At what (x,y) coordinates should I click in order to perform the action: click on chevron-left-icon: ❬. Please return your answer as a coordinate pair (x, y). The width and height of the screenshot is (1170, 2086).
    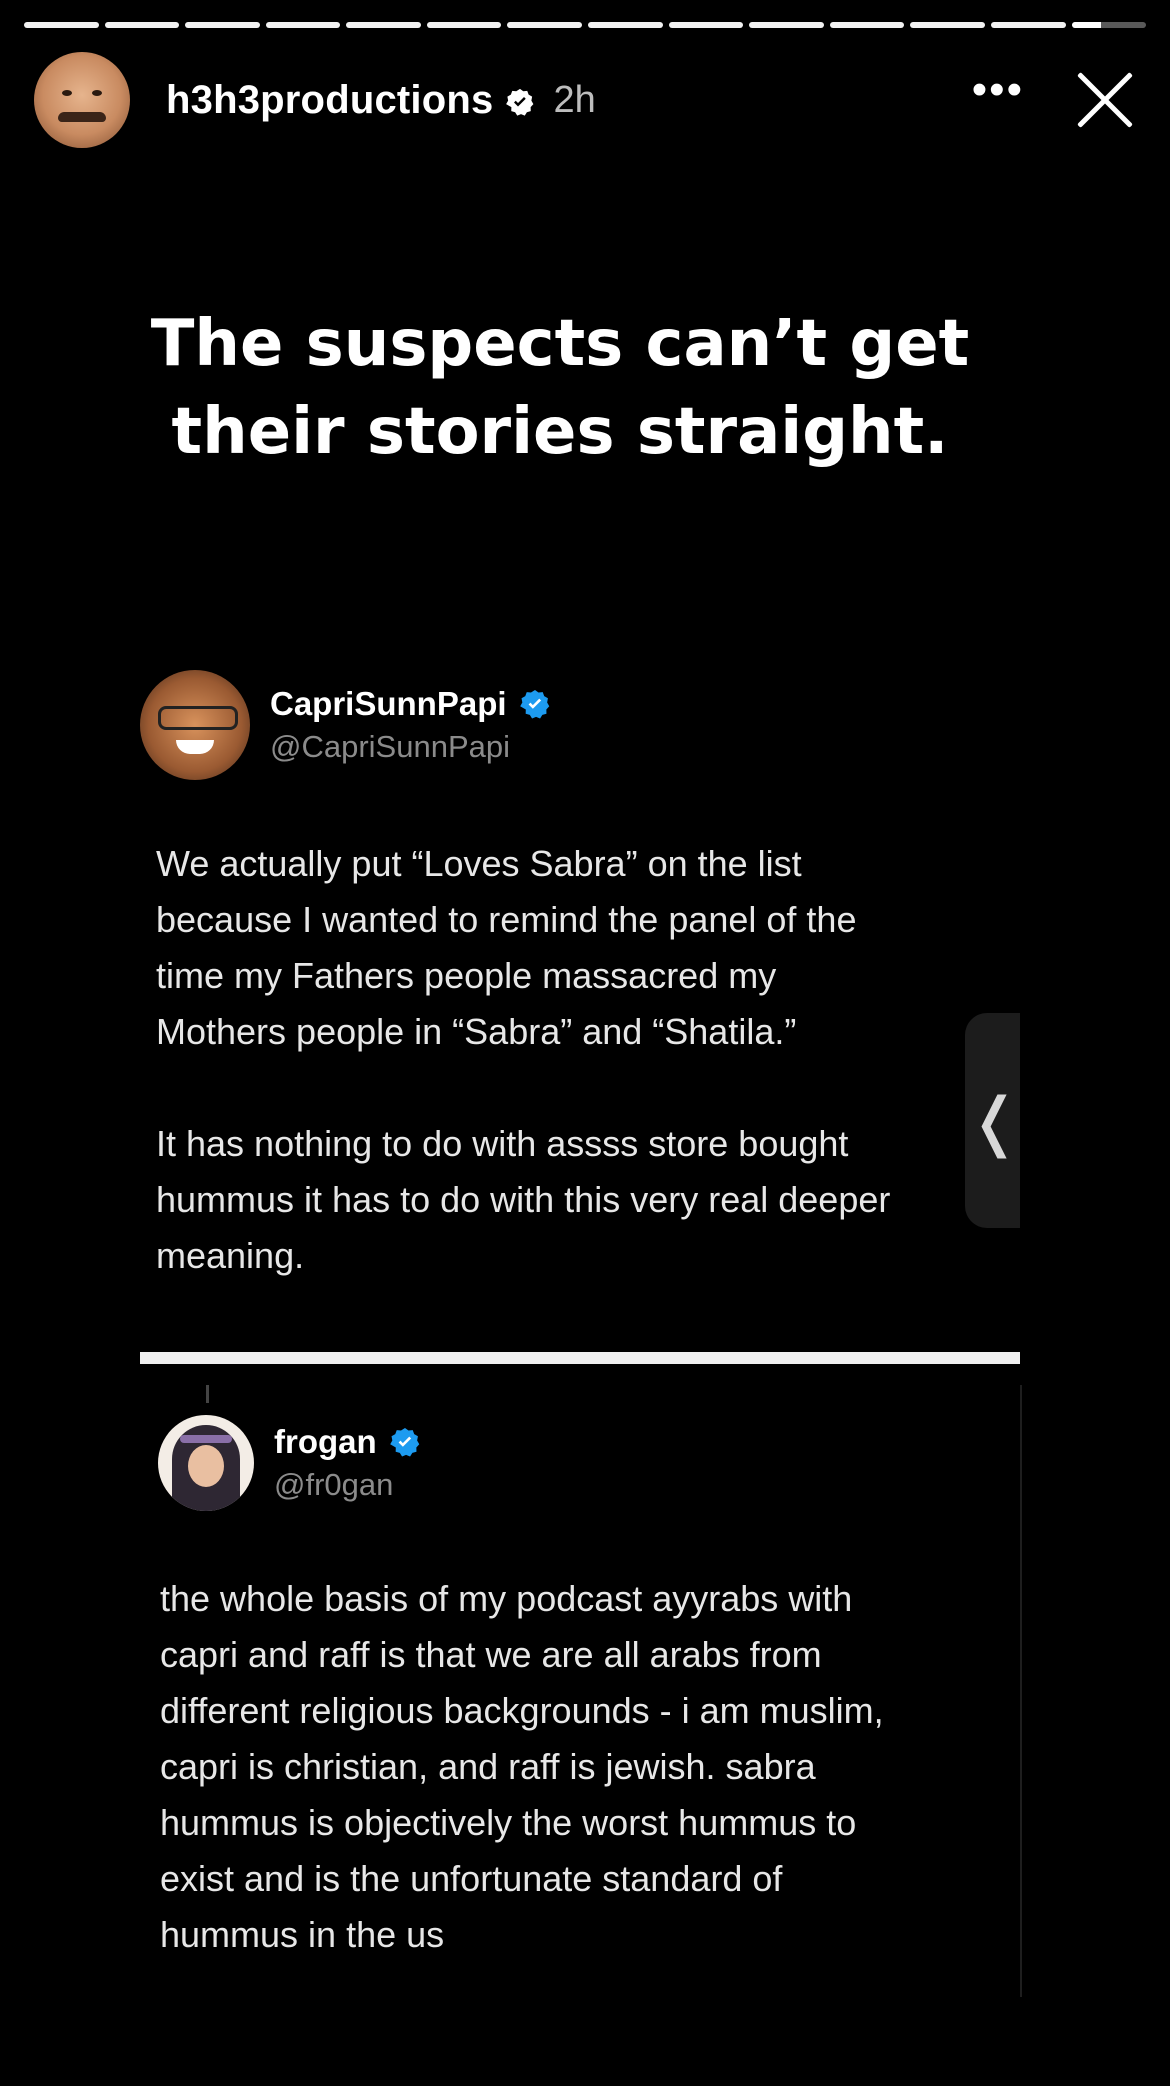
    Looking at the image, I should click on (994, 1120).